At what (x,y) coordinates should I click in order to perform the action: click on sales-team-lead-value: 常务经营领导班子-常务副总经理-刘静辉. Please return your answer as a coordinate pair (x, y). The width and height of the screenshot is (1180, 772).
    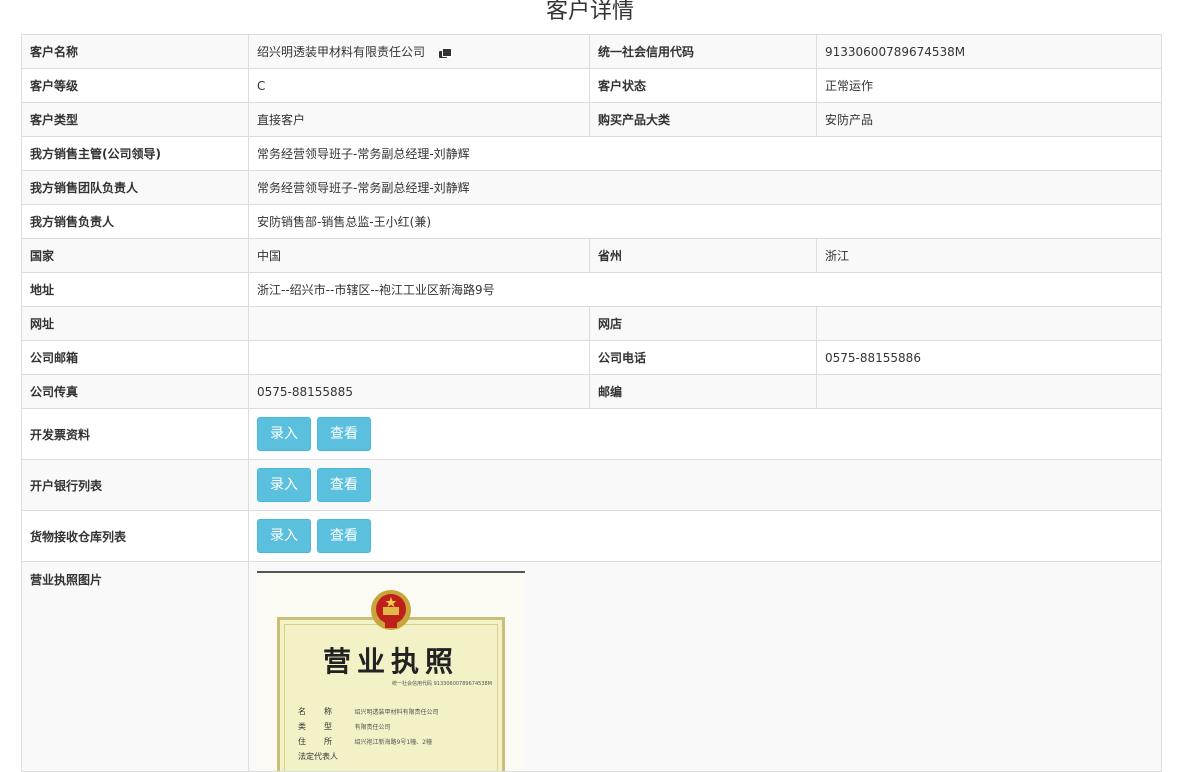
    Looking at the image, I should click on (705, 187).